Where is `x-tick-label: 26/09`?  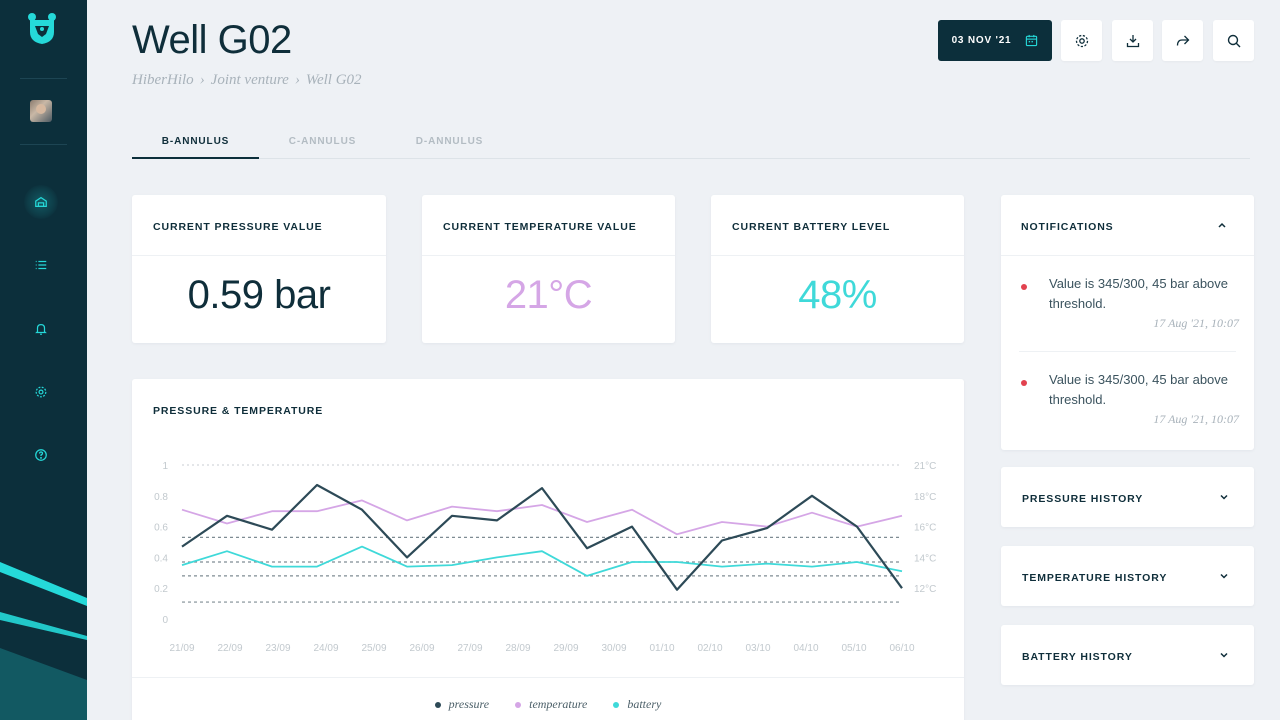 x-tick-label: 26/09 is located at coordinates (421, 648).